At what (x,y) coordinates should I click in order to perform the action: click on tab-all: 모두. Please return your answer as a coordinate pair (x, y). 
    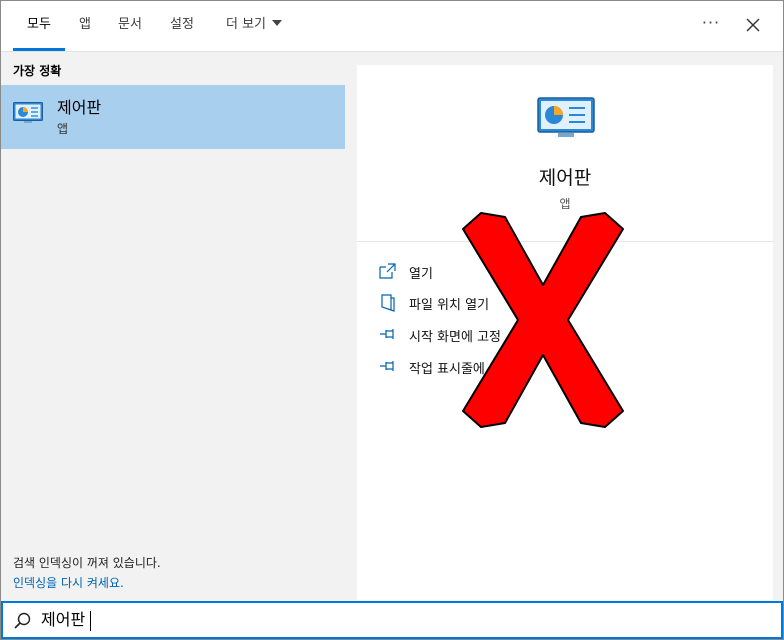
    Looking at the image, I should click on (39, 26).